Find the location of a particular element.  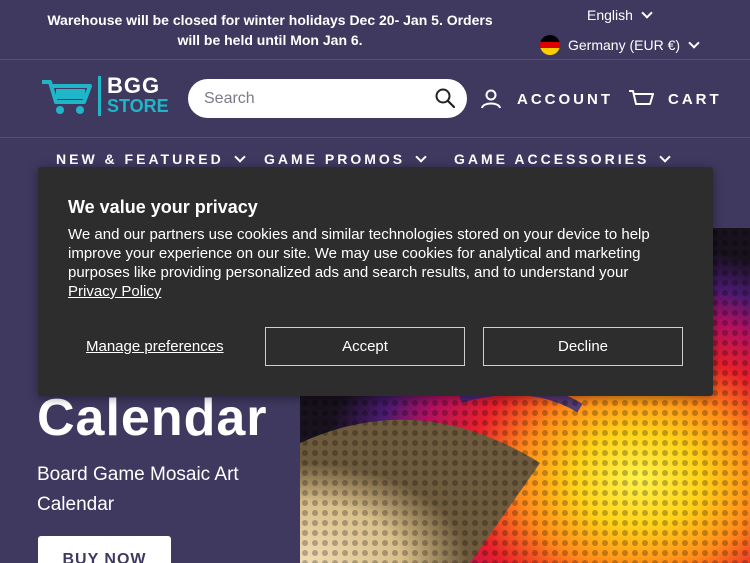

hero-subtitle: Board Game Mosaic Art Calendar is located at coordinates (138, 489).